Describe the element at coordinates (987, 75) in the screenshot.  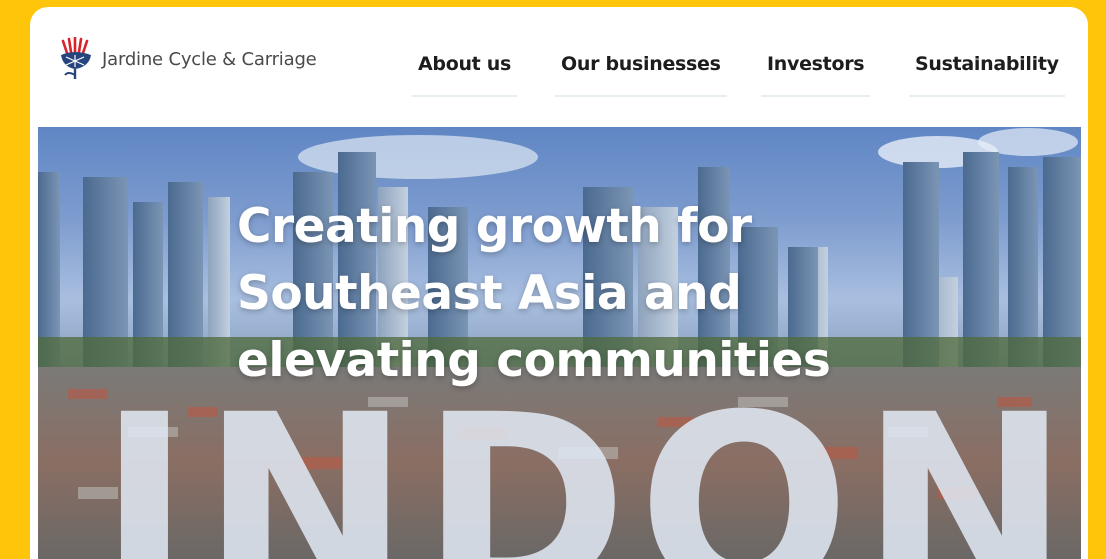
I see `nav-sustainability: Sustainability` at that location.